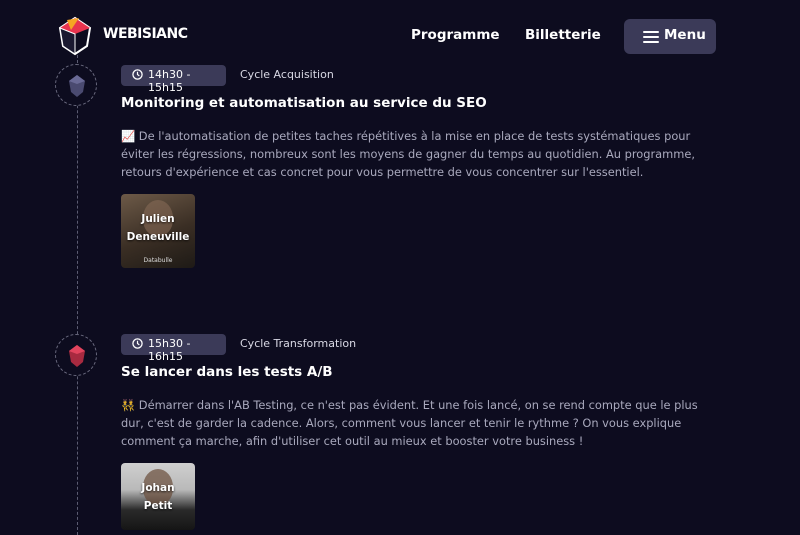 The image size is (800, 535). I want to click on session-cycle: Cycle Acquisition, so click(287, 74).